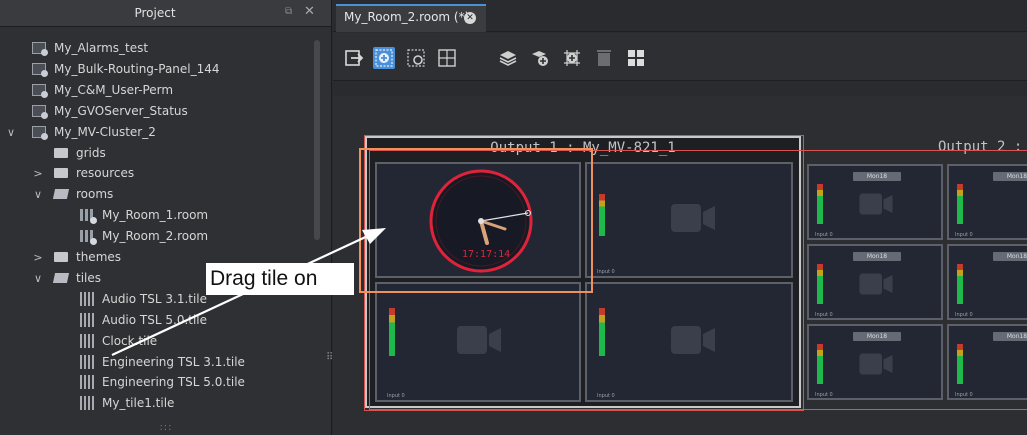  Describe the element at coordinates (155, 215) in the screenshot. I see `tree-item-label: My_Room_1.room` at that location.